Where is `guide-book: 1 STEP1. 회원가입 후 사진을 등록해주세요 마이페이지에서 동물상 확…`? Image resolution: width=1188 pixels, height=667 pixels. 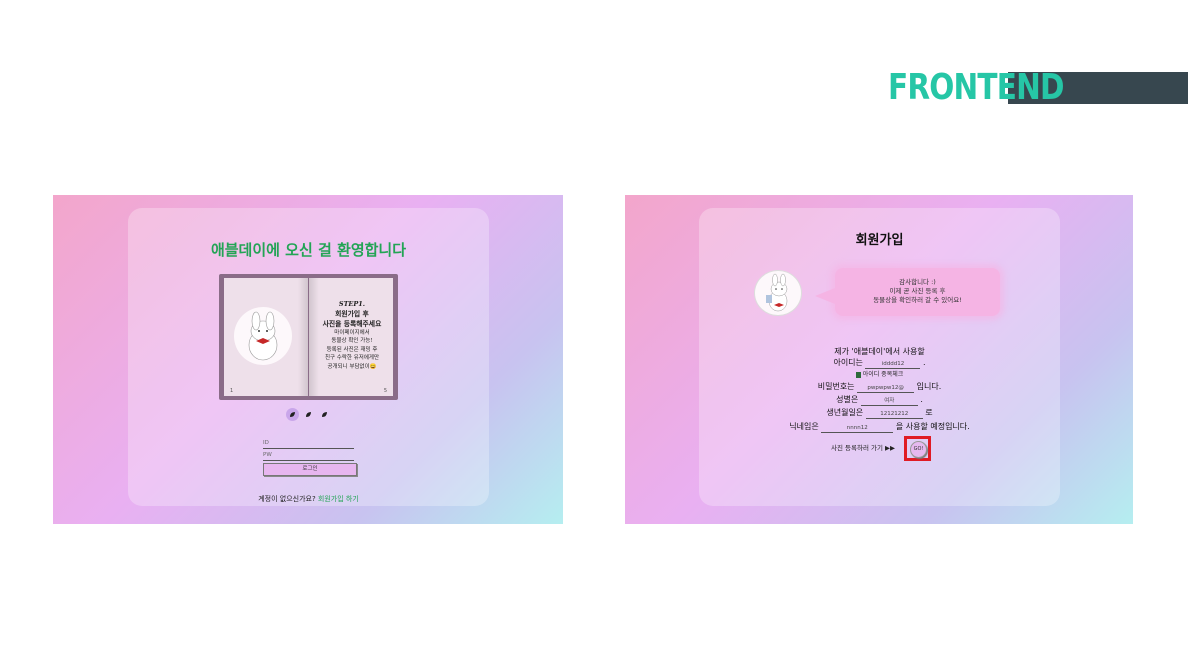
guide-book: 1 STEP1. 회원가입 후 사진을 등록해주세요 마이페이지에서 동물상 확… is located at coordinates (308, 337).